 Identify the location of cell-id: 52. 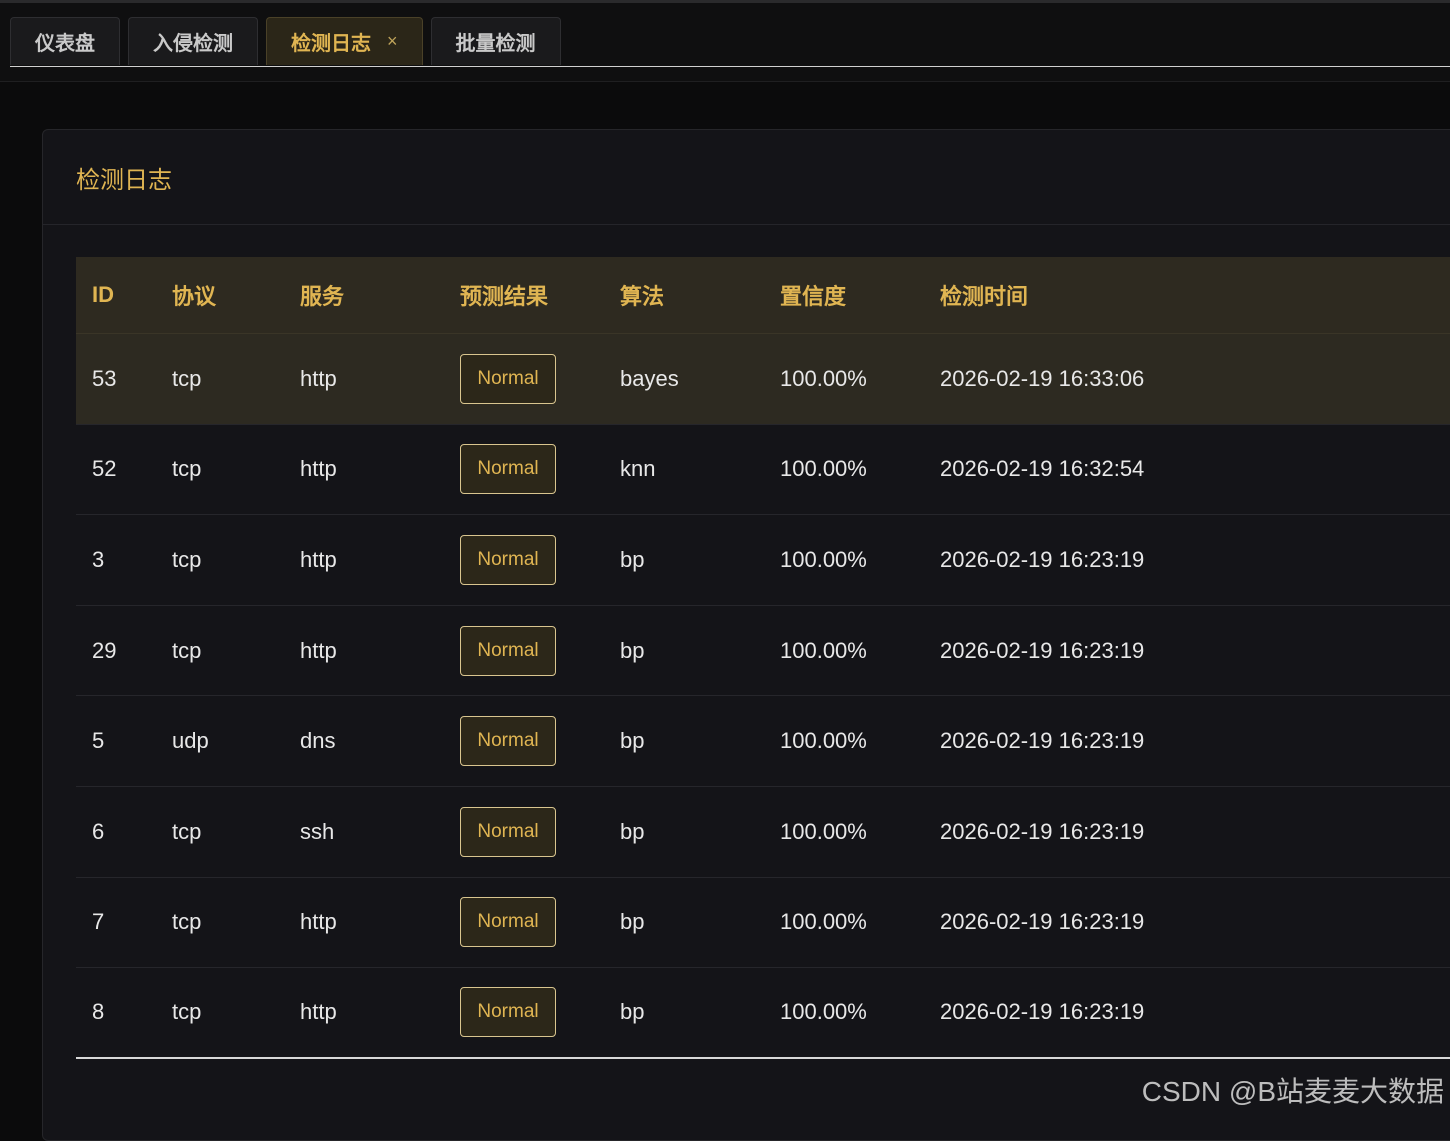
(124, 469).